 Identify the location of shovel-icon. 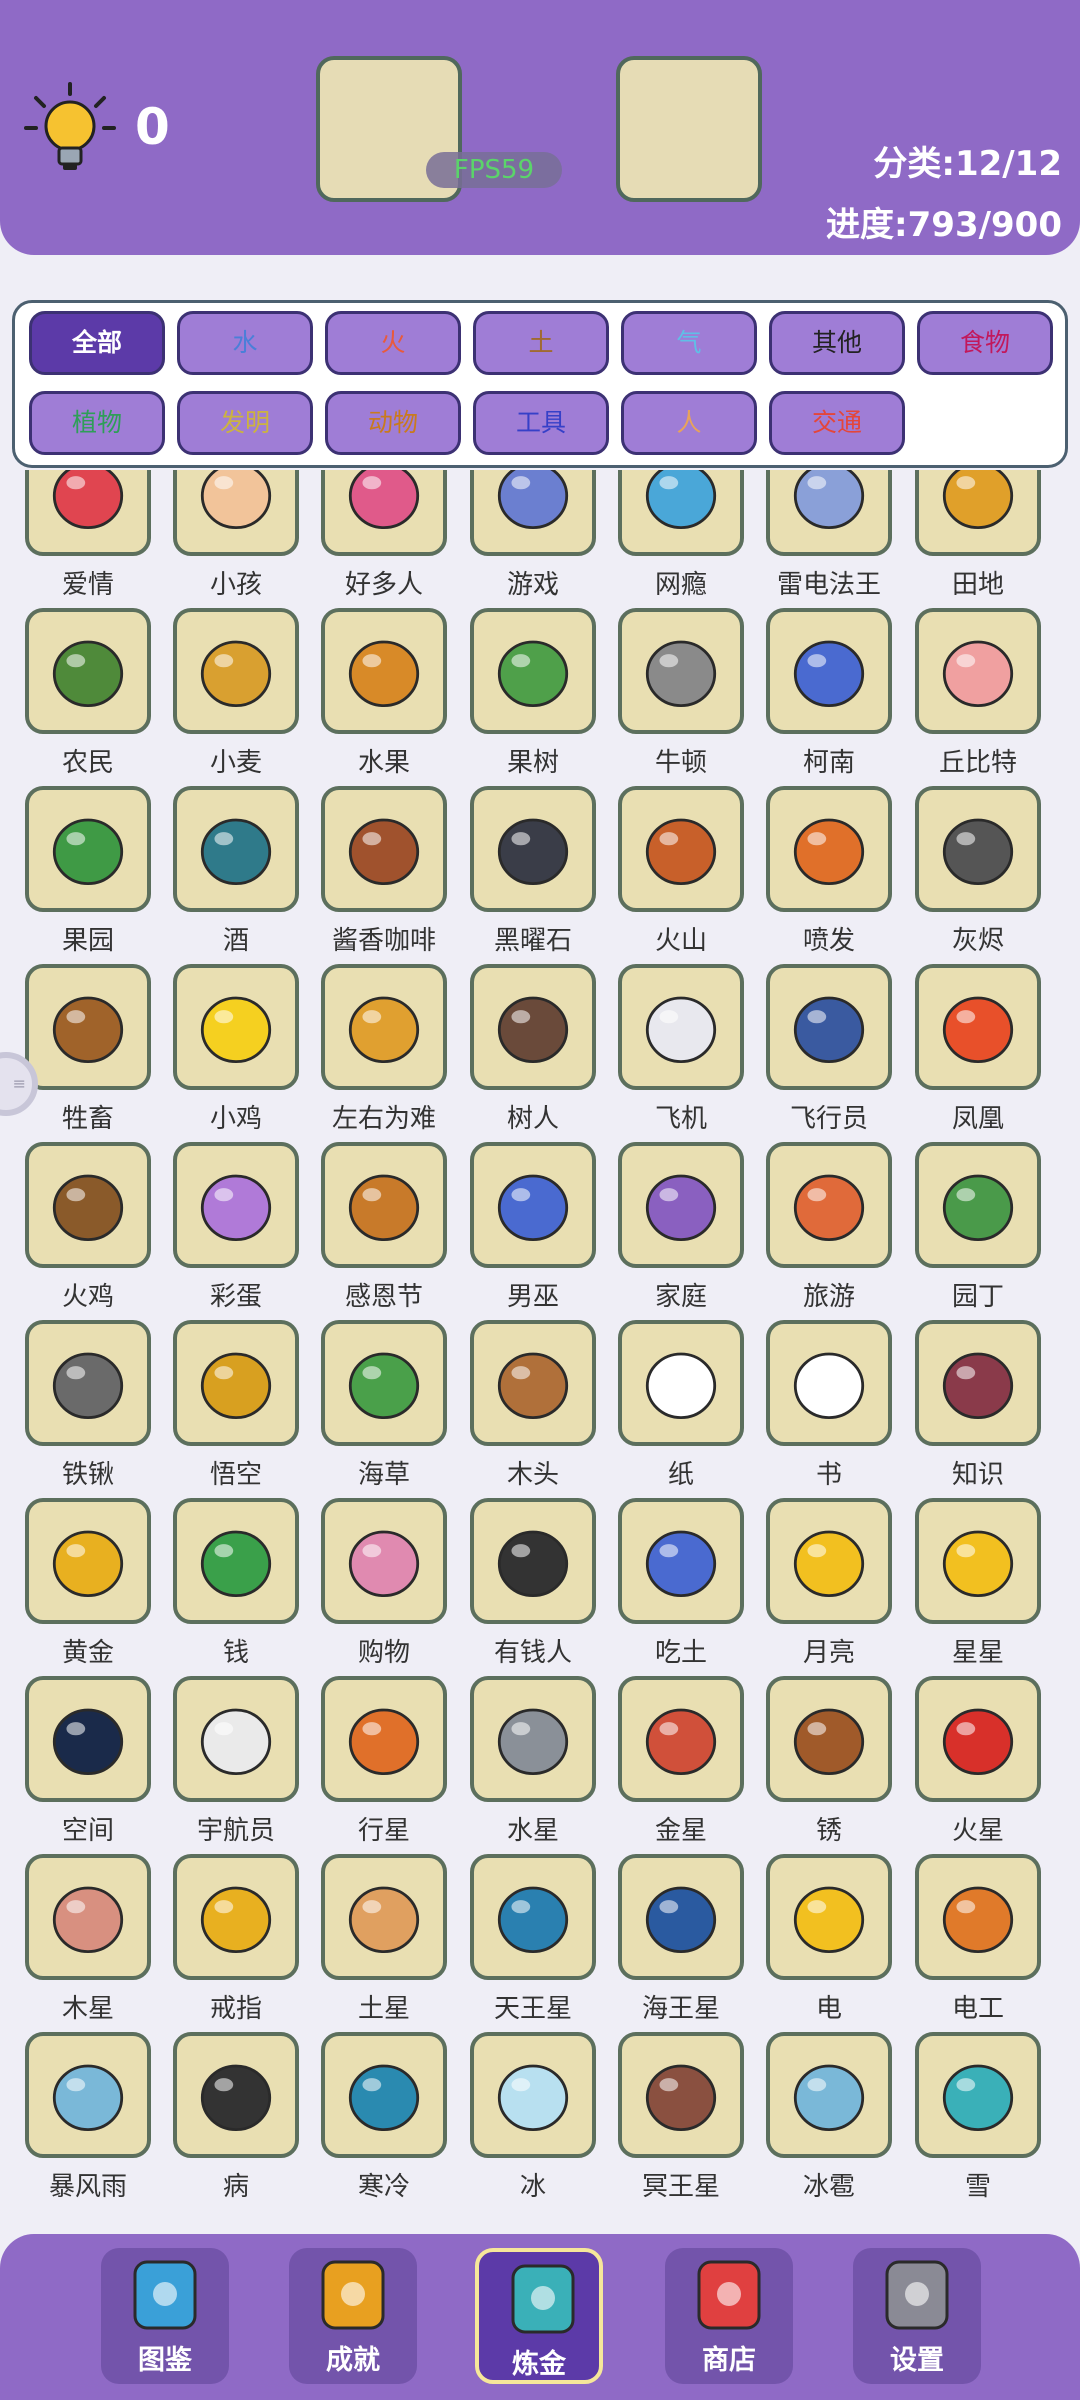
(88, 1383).